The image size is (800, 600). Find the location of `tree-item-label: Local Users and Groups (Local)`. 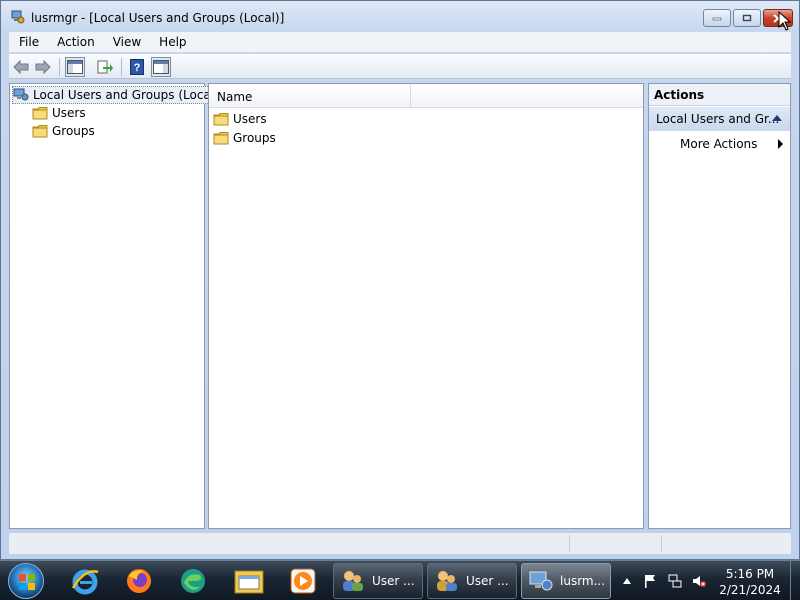

tree-item-label: Local Users and Groups (Local) is located at coordinates (126, 95).